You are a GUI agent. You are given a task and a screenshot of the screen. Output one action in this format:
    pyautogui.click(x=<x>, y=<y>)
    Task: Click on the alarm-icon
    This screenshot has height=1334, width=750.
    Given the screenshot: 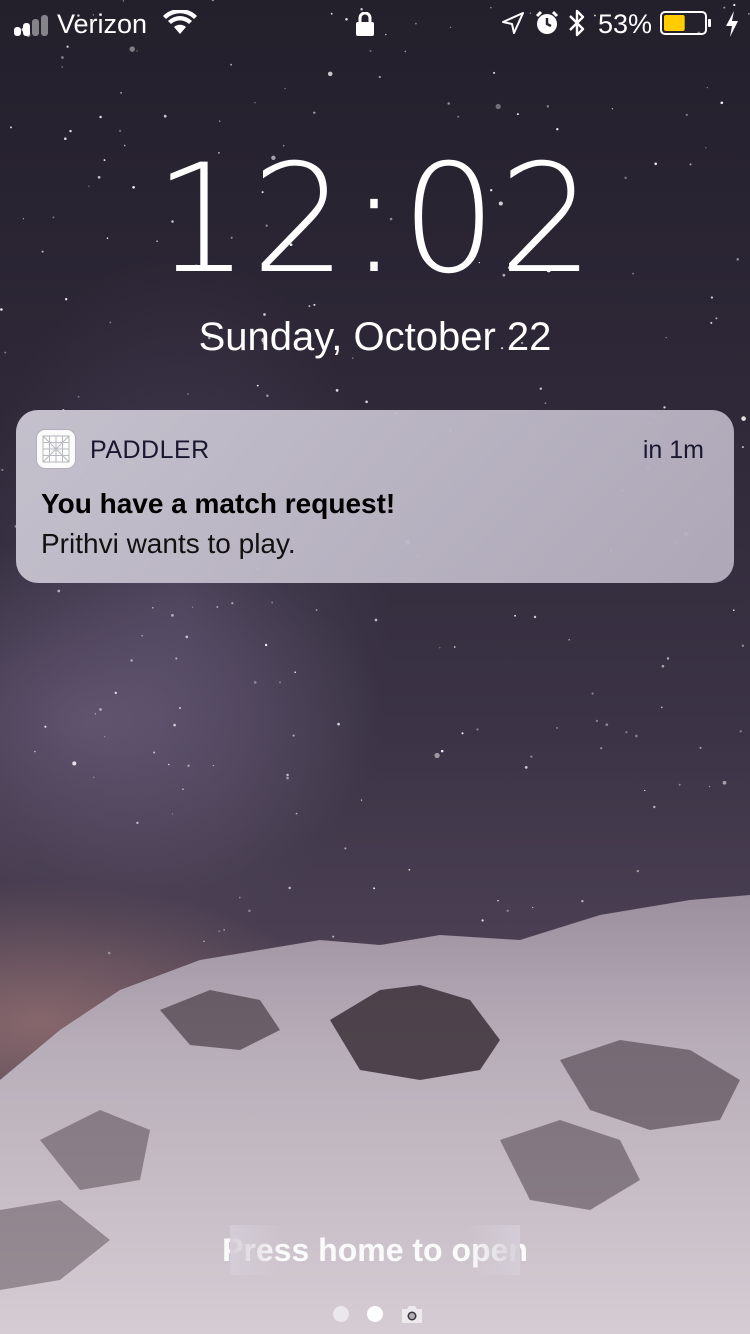 What is the action you would take?
    pyautogui.click(x=547, y=22)
    